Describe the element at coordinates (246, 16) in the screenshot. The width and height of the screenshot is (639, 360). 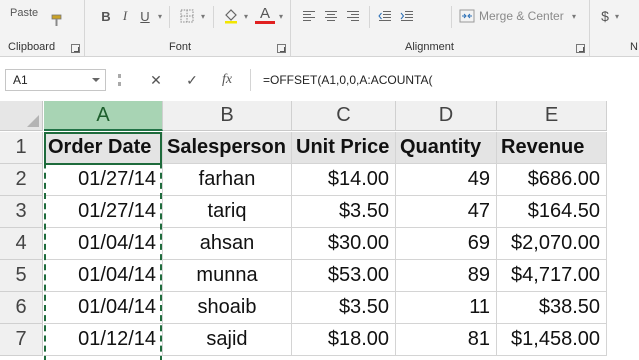
I see `fill-color-dropdown-icon: ▾` at that location.